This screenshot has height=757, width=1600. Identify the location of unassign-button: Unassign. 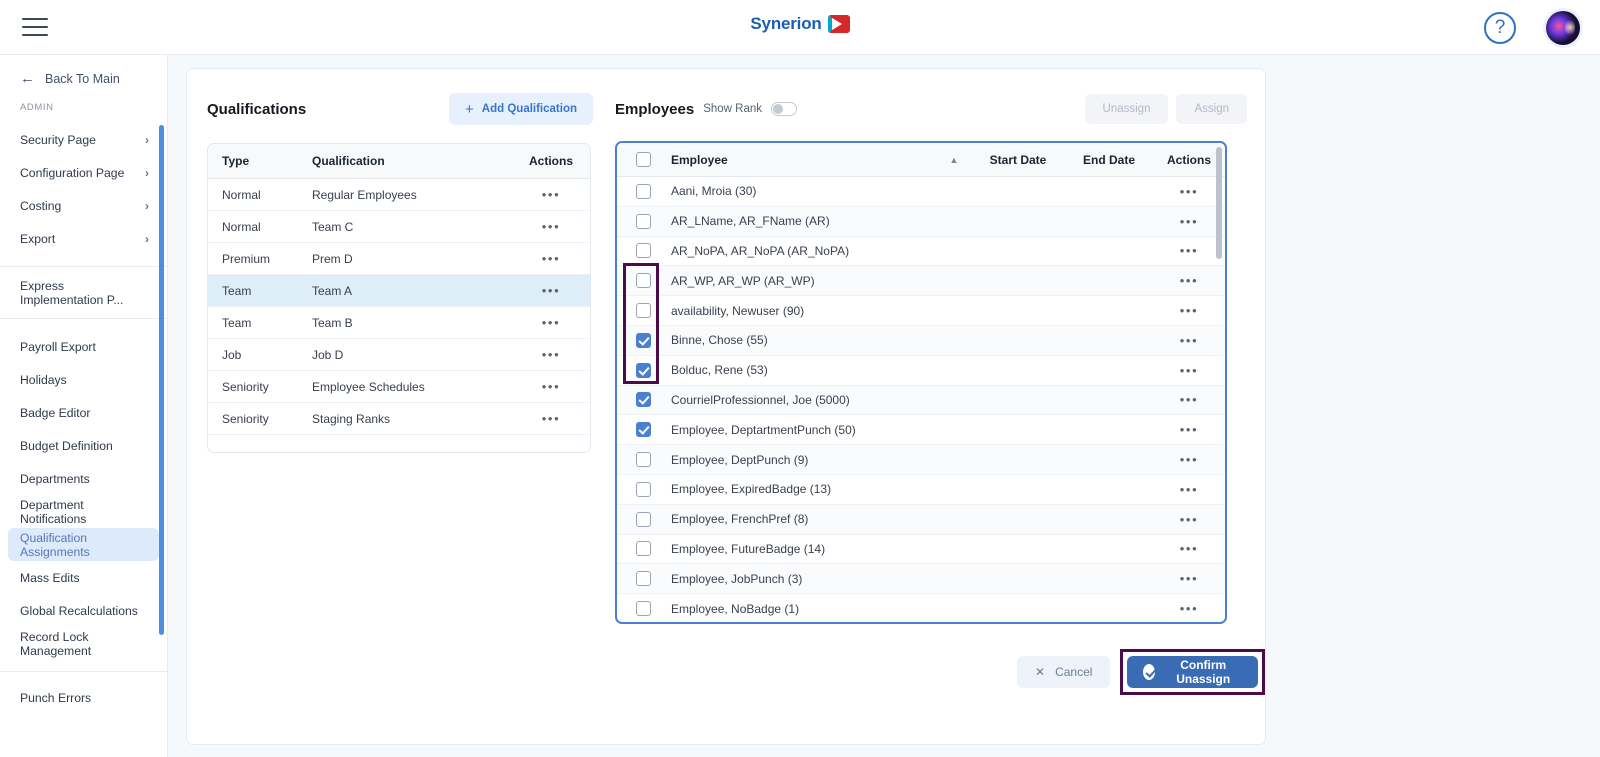
(1126, 109).